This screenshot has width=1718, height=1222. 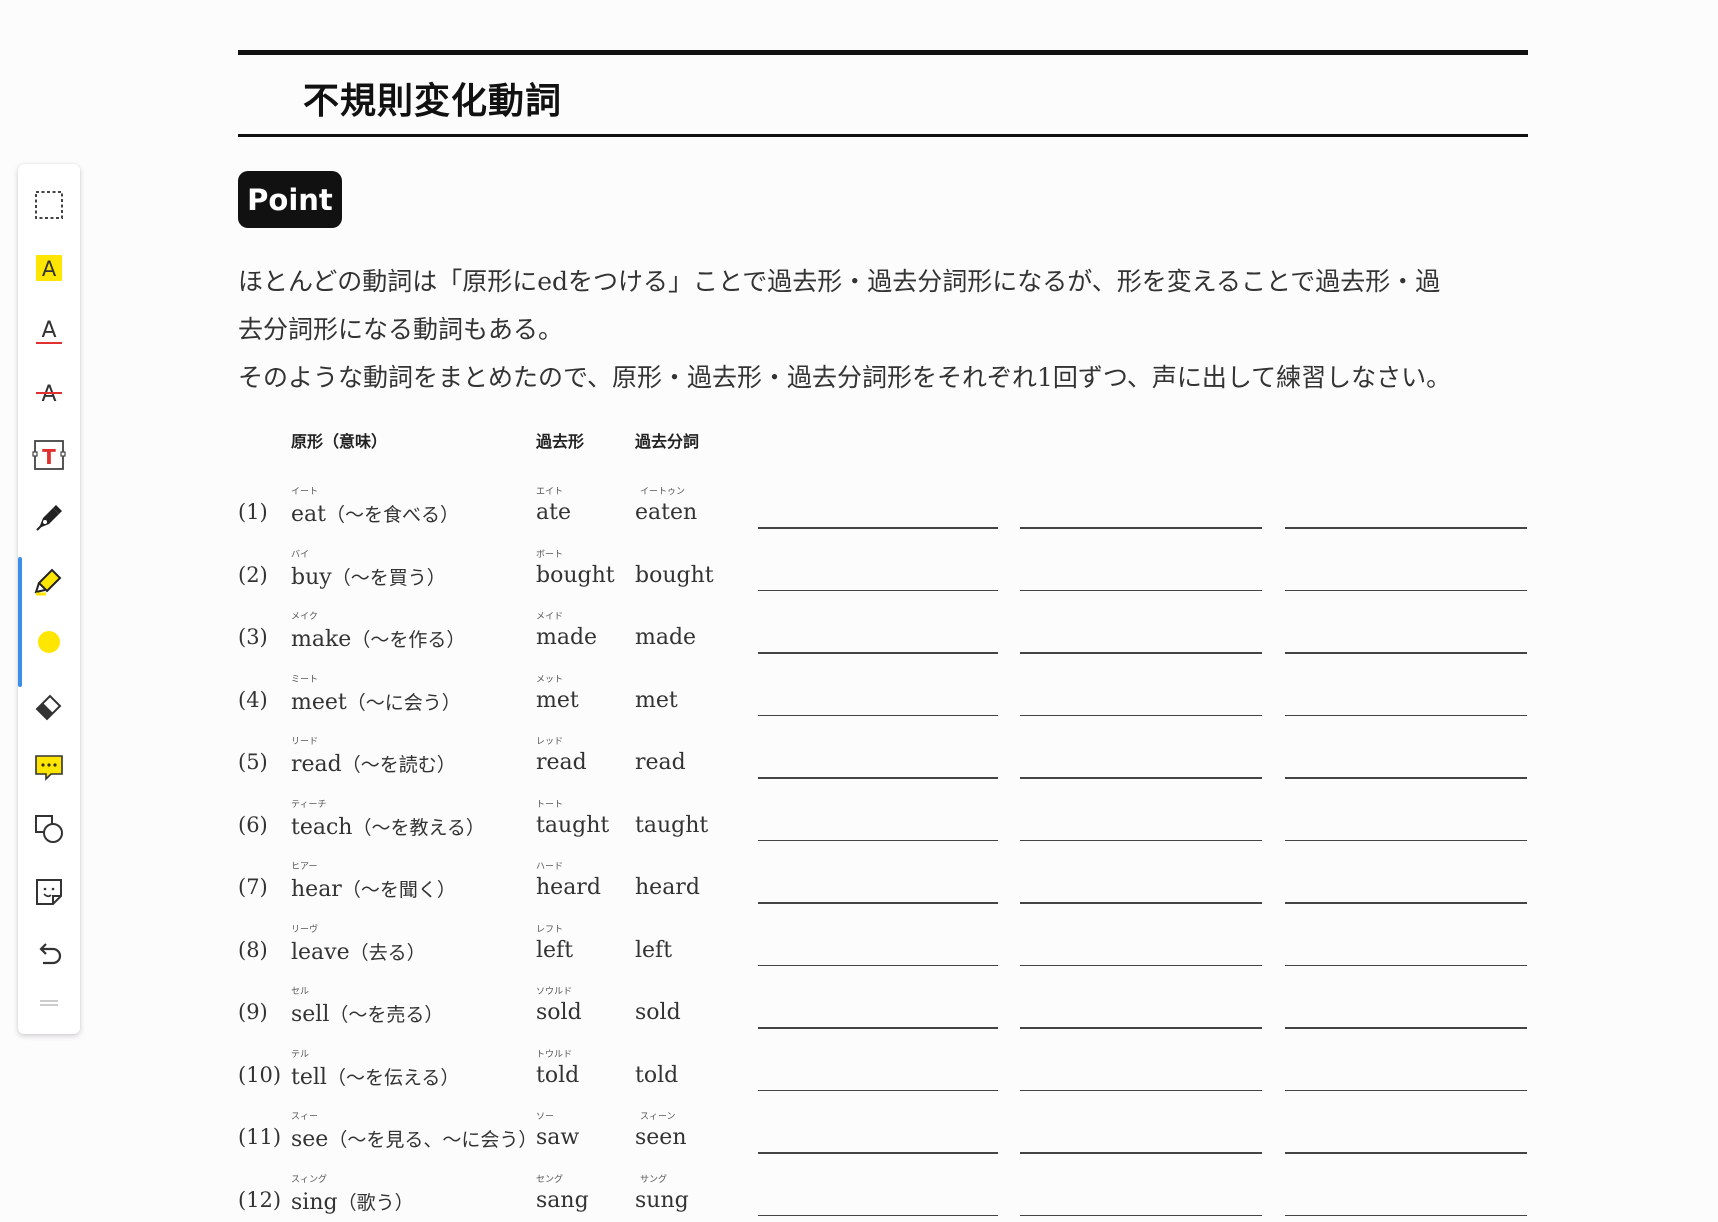 I want to click on select-area-tool, so click(x=49, y=205).